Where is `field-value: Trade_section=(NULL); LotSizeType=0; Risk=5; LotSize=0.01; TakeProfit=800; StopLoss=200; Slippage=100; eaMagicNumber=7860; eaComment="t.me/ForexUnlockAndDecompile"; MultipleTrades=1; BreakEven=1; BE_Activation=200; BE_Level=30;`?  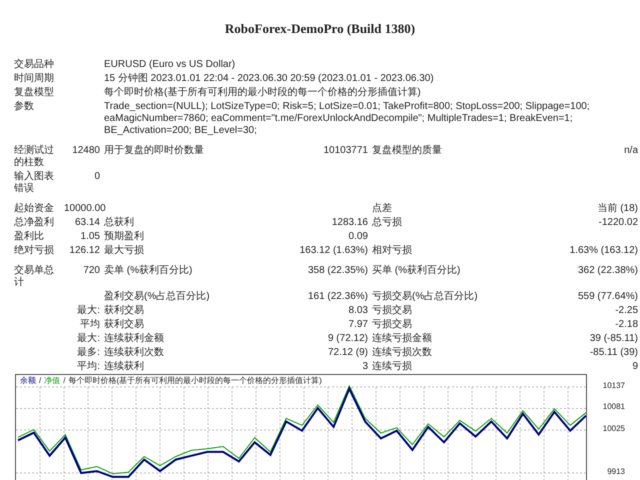
field-value: Trade_section=(NULL); LotSizeType=0; Risk=5; LotSize=0.01; TakeProfit=800; StopLoss=200; Slippage=100; eaMagicNumber=7860; eaComment="t.me/ForexUnlockAndDecompile"; MultipleTrades=1; BreakEven=1; BE_Activation=200; BE_Level=30; is located at coordinates (347, 118).